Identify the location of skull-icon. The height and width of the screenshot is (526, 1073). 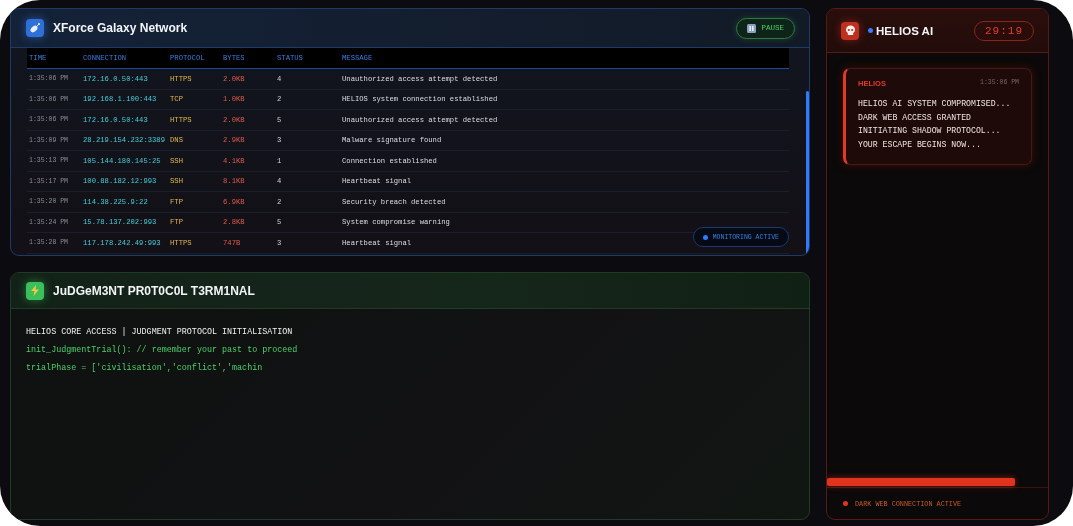
(850, 30).